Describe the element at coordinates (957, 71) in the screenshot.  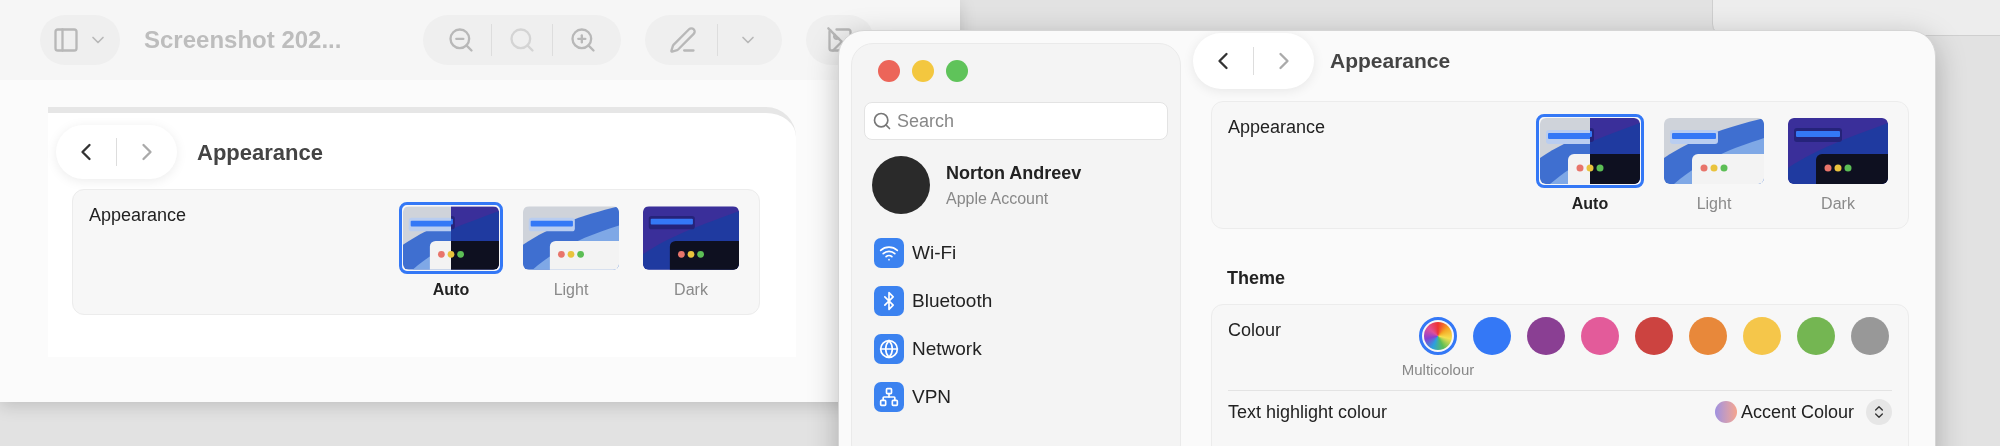
I see `zoom-button` at that location.